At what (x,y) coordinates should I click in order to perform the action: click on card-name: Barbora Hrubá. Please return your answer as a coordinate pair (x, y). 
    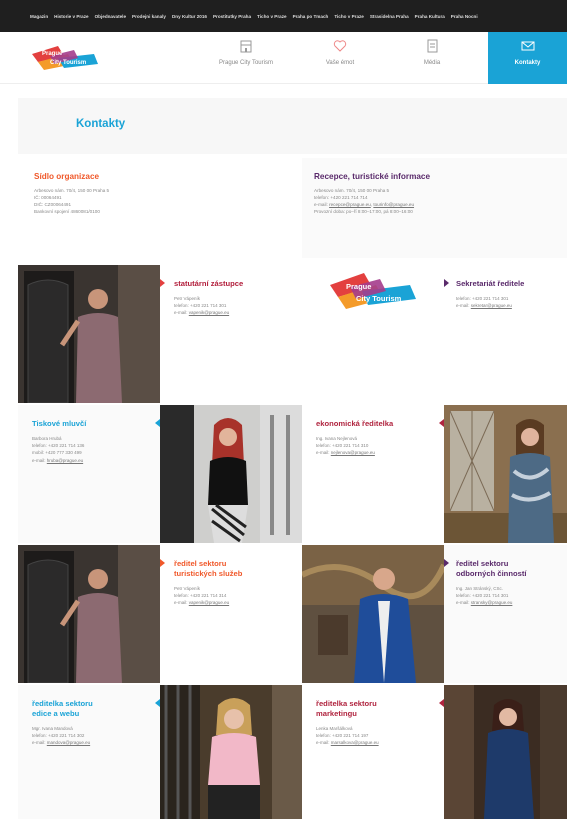
    Looking at the image, I should click on (47, 438).